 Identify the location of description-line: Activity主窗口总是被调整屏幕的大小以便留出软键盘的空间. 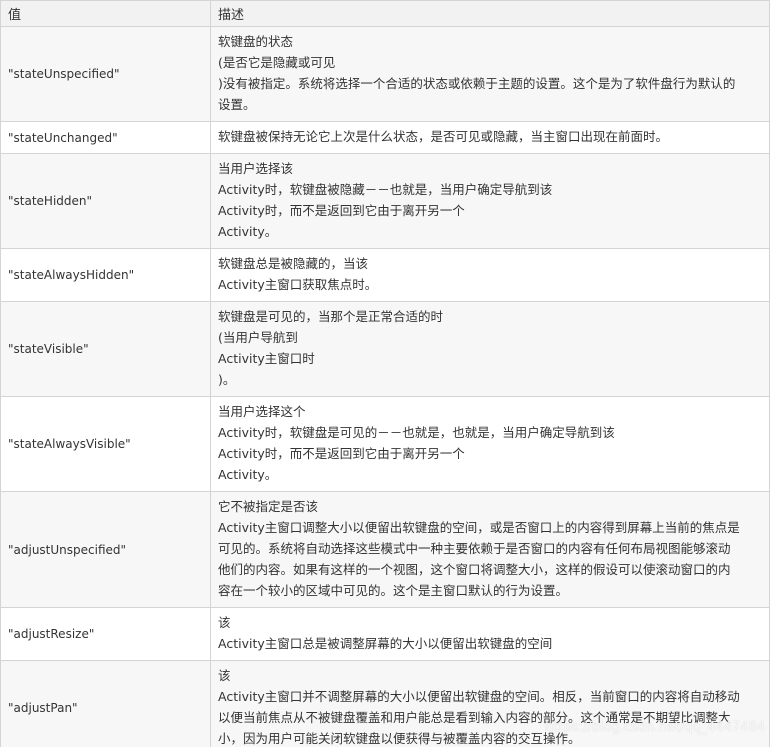
(385, 643).